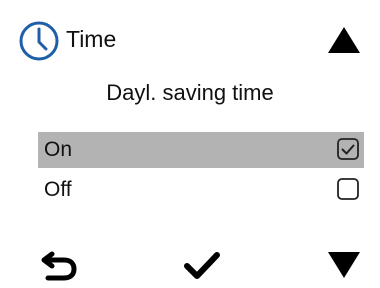 The height and width of the screenshot is (288, 380). What do you see at coordinates (59, 265) in the screenshot?
I see `back-arrow-icon` at bounding box center [59, 265].